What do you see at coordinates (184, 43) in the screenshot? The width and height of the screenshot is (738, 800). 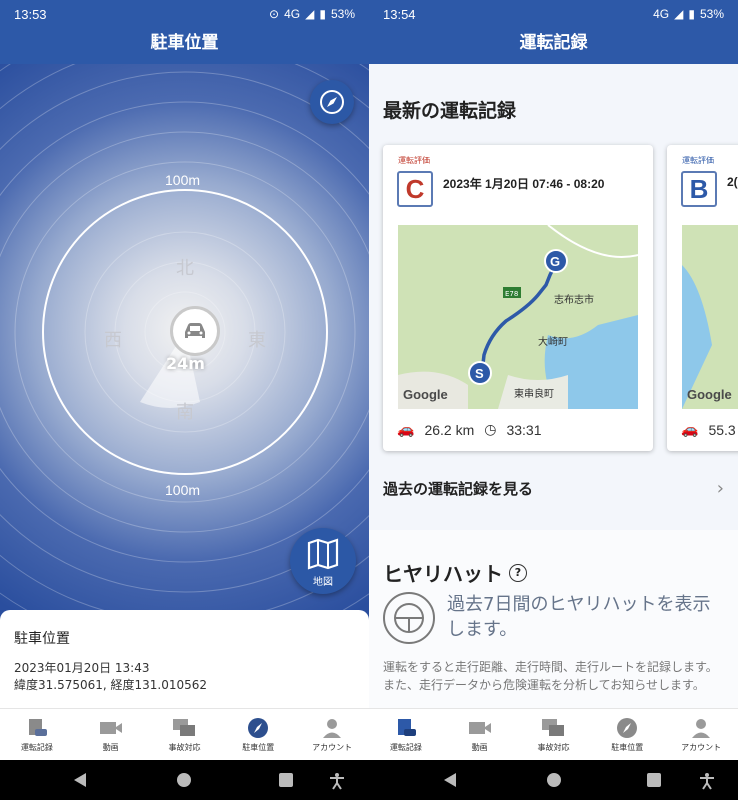 I see `page-title: 駐車位置` at bounding box center [184, 43].